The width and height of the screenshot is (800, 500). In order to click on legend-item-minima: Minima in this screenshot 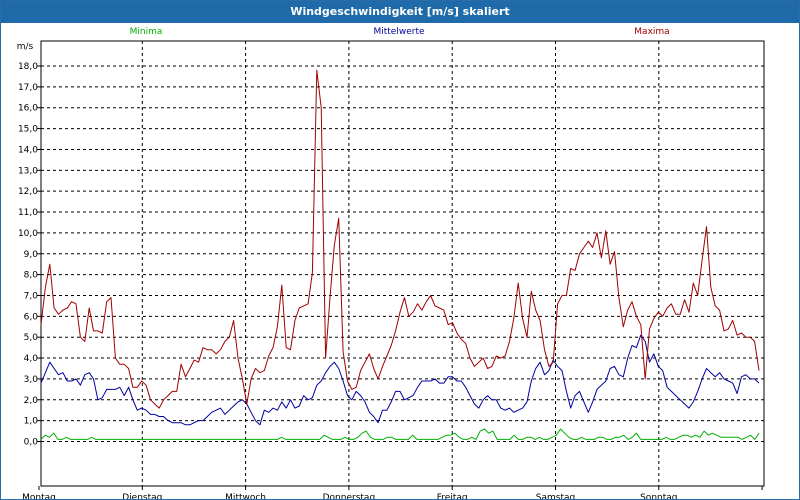, I will do `click(146, 32)`.